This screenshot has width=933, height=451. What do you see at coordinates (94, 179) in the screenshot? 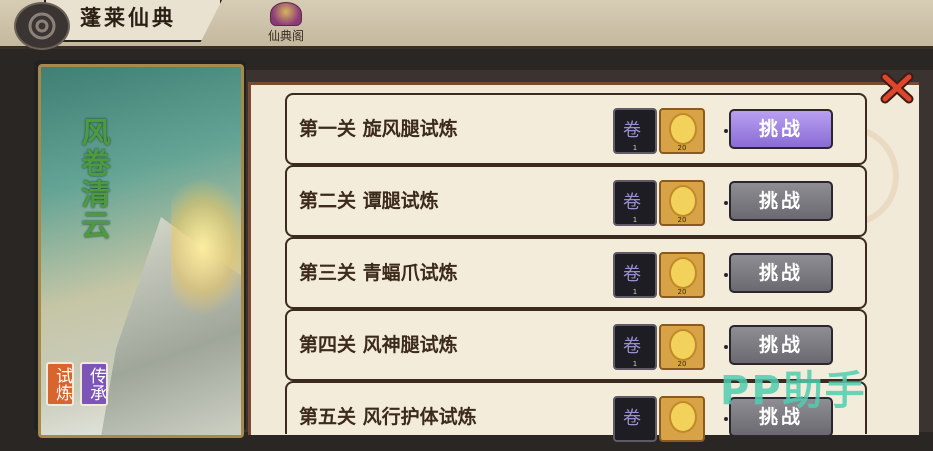
I see `card-title: 风卷清云` at bounding box center [94, 179].